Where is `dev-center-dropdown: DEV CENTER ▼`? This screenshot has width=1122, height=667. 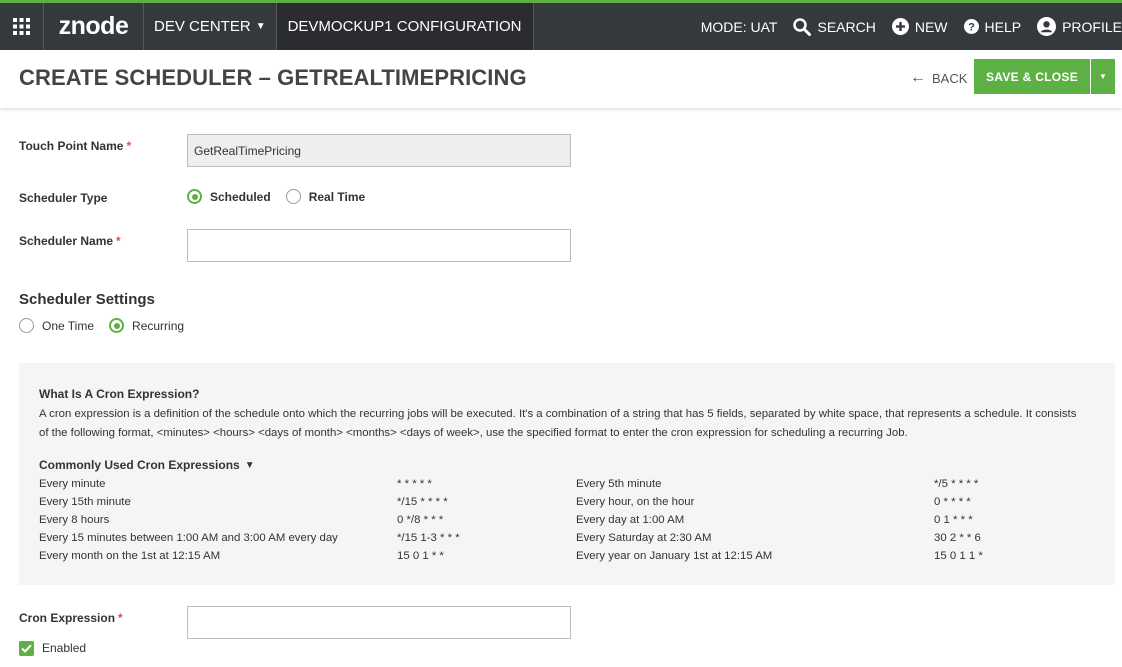 dev-center-dropdown: DEV CENTER ▼ is located at coordinates (210, 26).